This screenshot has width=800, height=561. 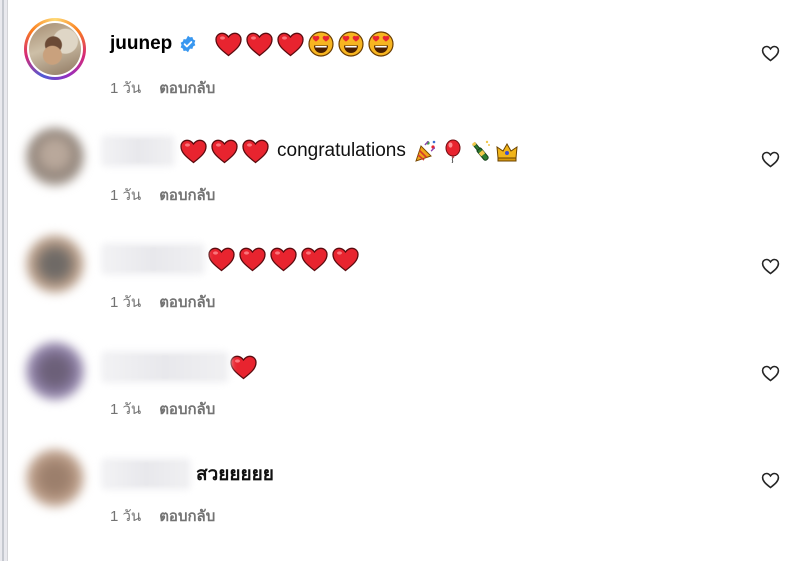 What do you see at coordinates (480, 151) in the screenshot?
I see `champagne-icon` at bounding box center [480, 151].